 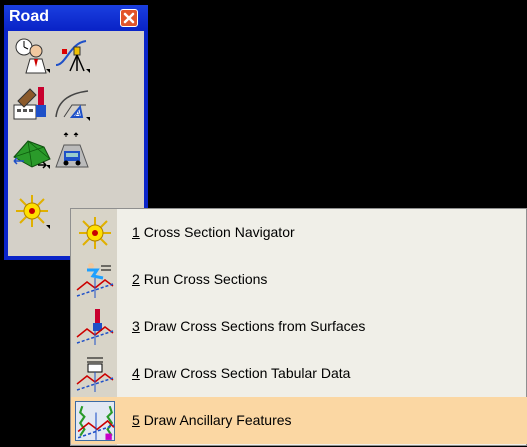 I want to click on draw-cross-sections-surfaces-icon, so click(x=95, y=327).